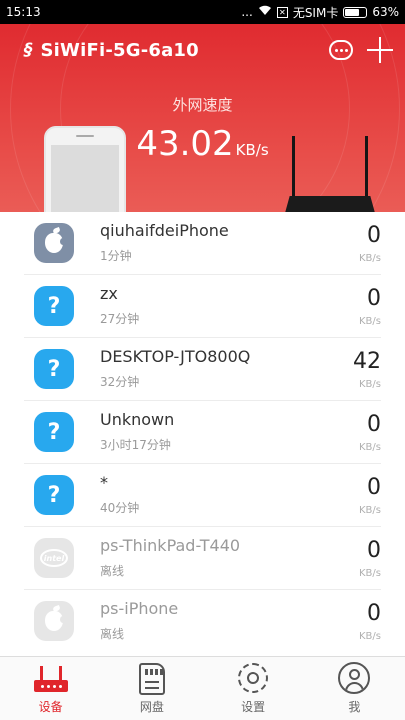 The image size is (405, 720). What do you see at coordinates (109, 293) in the screenshot?
I see `device-name: zx` at bounding box center [109, 293].